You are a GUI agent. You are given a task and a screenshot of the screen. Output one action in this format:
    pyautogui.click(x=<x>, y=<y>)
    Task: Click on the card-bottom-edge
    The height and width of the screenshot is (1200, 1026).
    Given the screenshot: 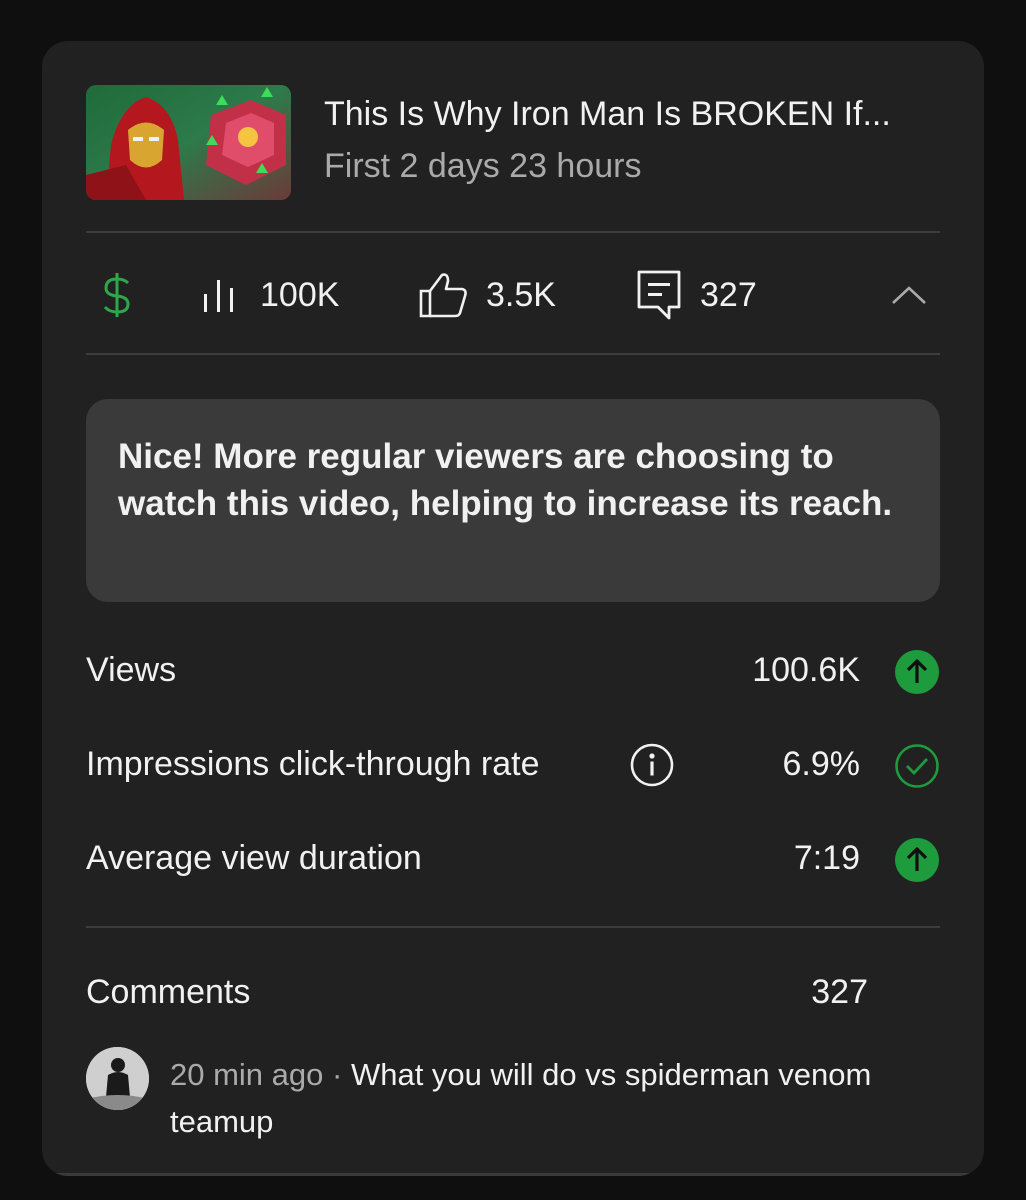 What is the action you would take?
    pyautogui.click(x=513, y=1174)
    